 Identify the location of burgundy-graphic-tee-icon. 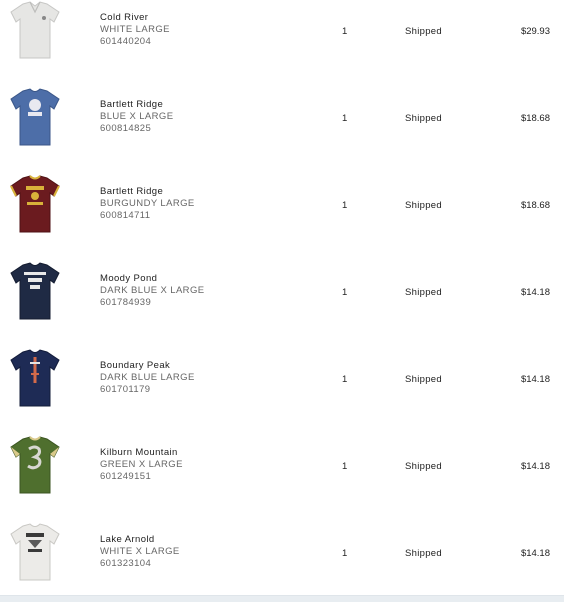
(35, 204).